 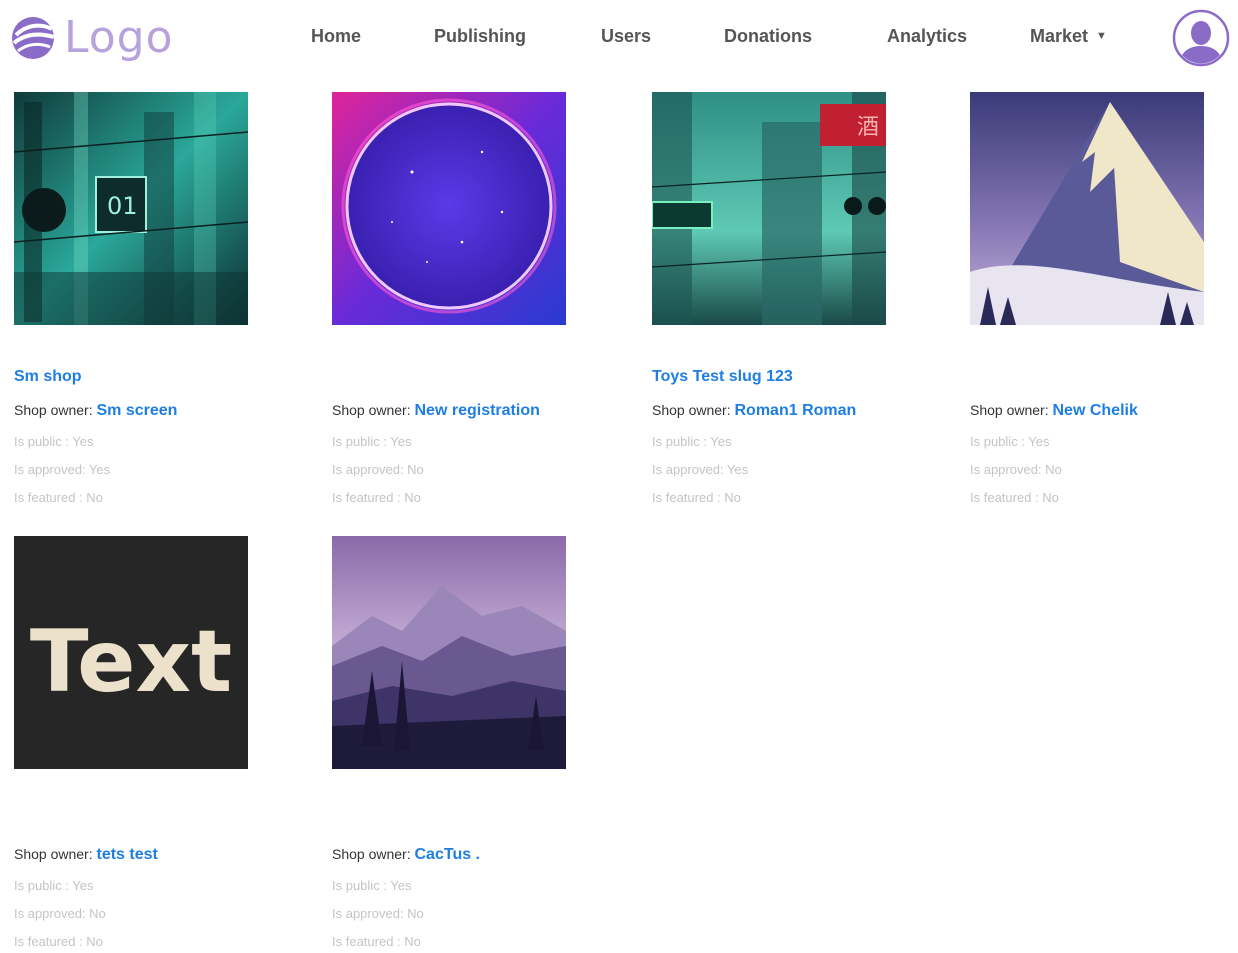 What do you see at coordinates (336, 36) in the screenshot?
I see `nav-home: Home` at bounding box center [336, 36].